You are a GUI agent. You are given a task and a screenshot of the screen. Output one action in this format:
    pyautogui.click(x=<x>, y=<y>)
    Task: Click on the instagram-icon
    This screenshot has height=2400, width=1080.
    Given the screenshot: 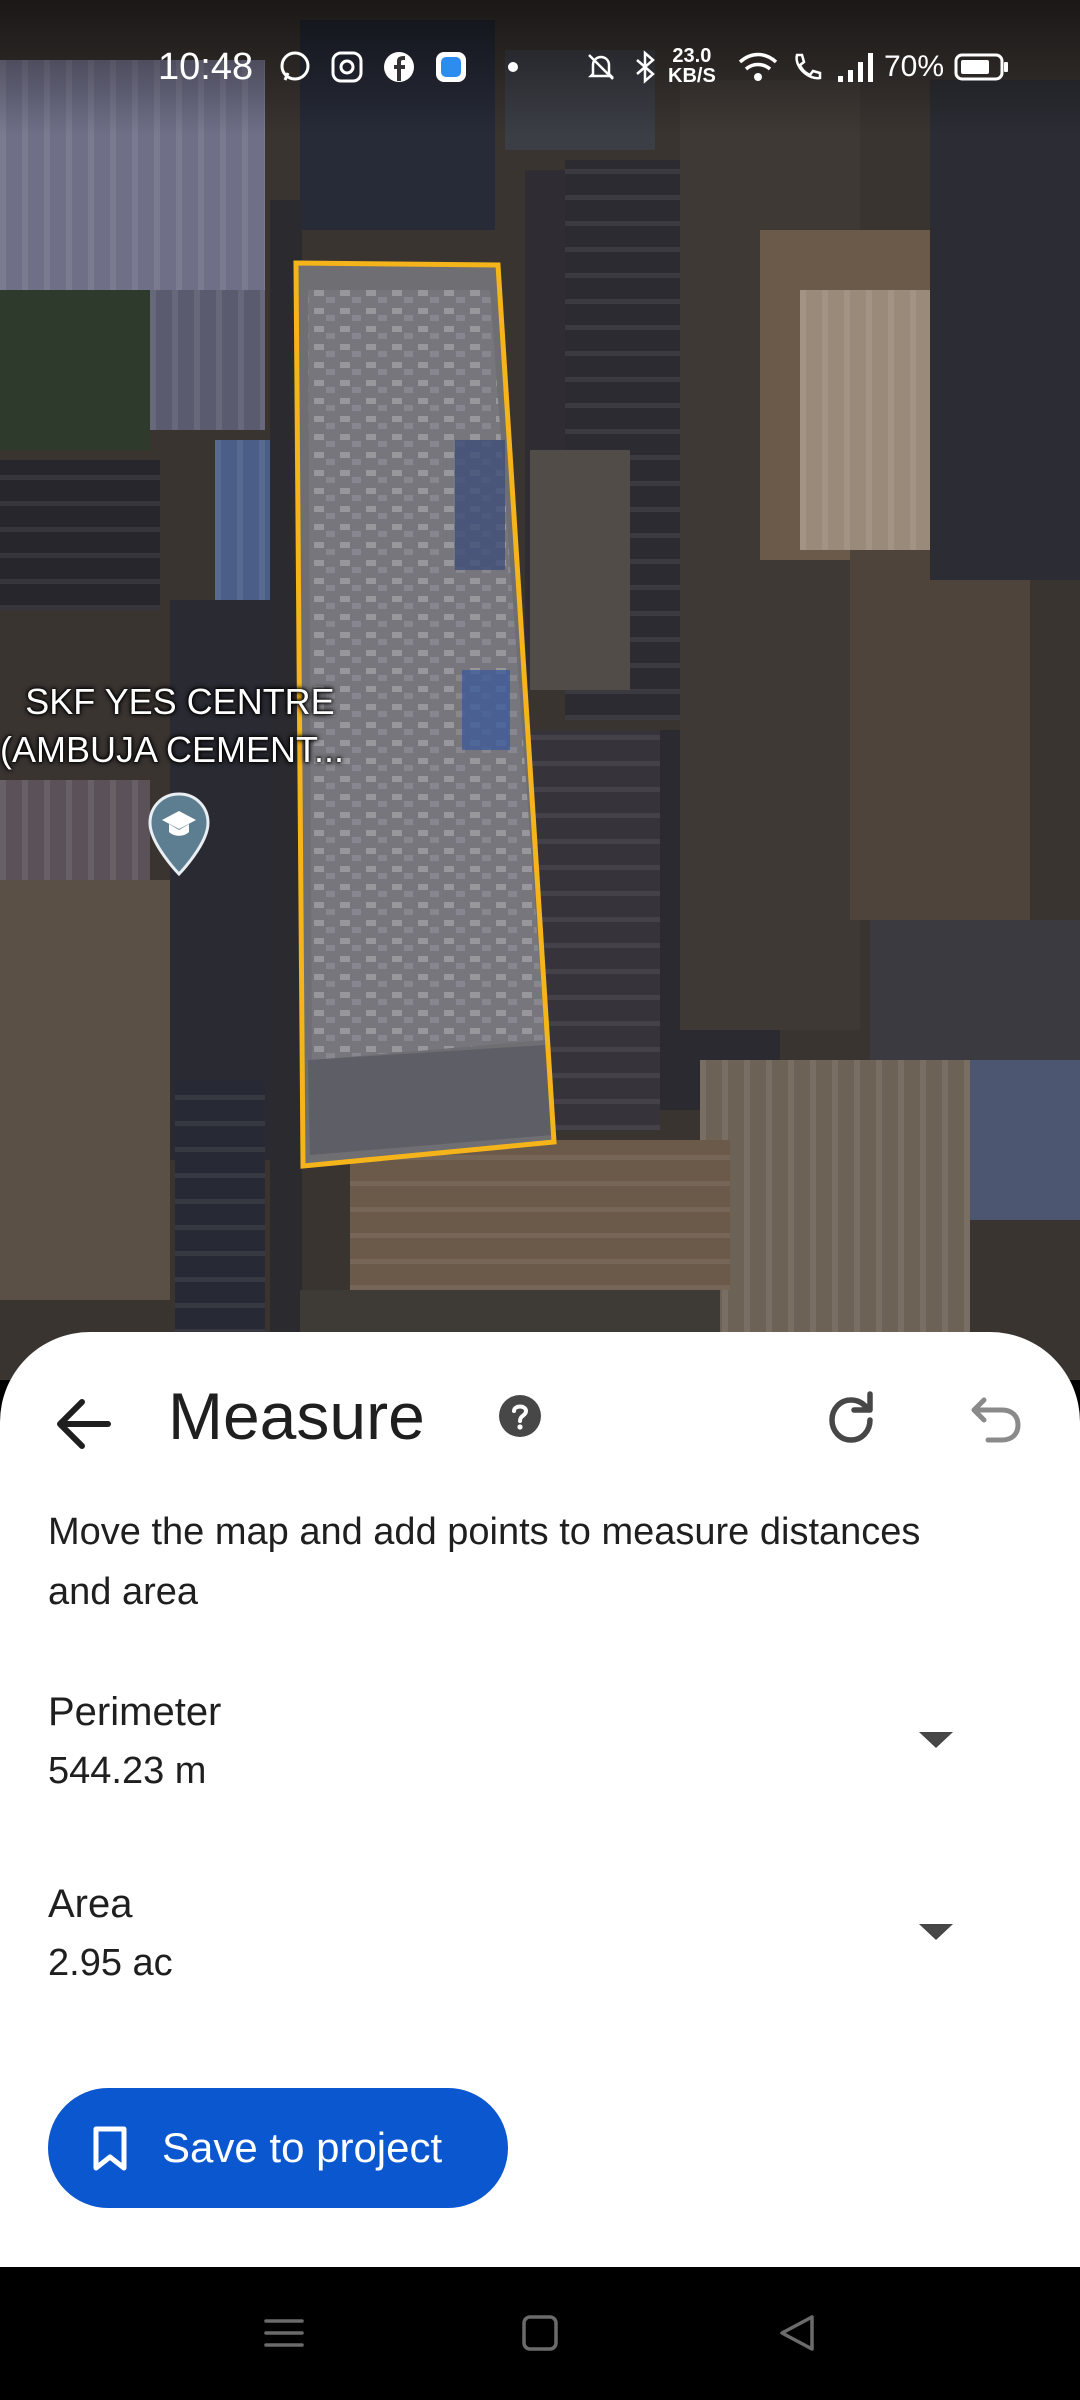 What is the action you would take?
    pyautogui.click(x=347, y=67)
    